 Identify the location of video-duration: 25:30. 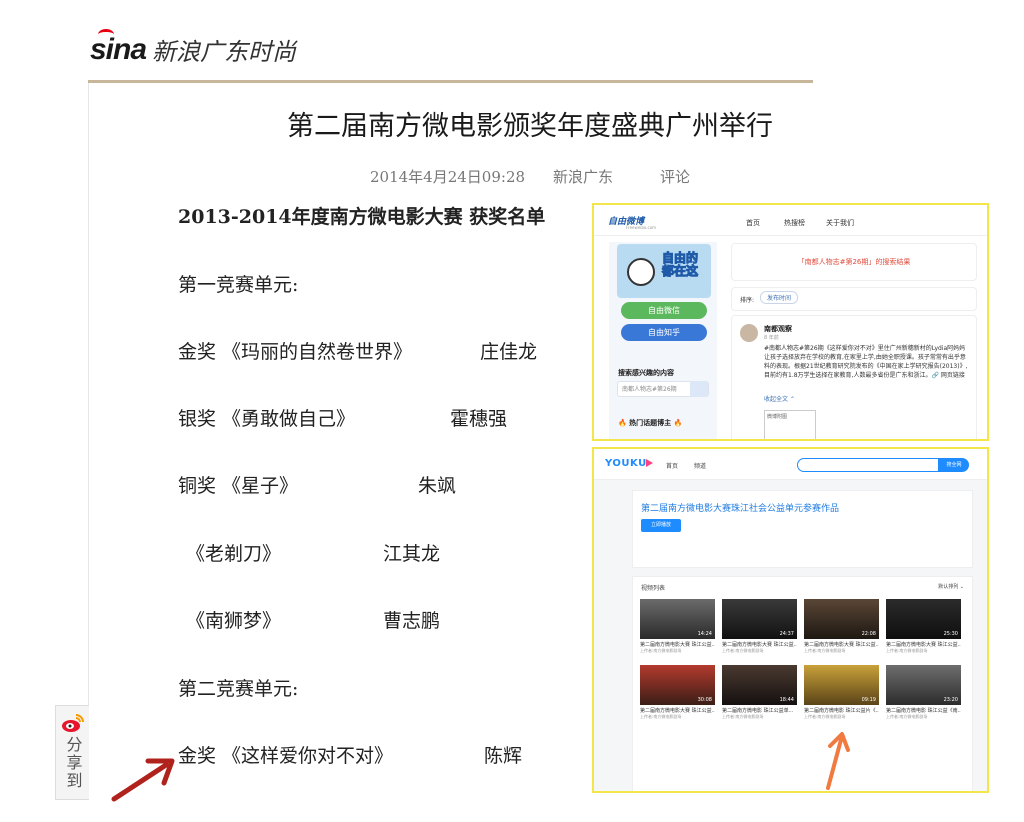
(950, 634).